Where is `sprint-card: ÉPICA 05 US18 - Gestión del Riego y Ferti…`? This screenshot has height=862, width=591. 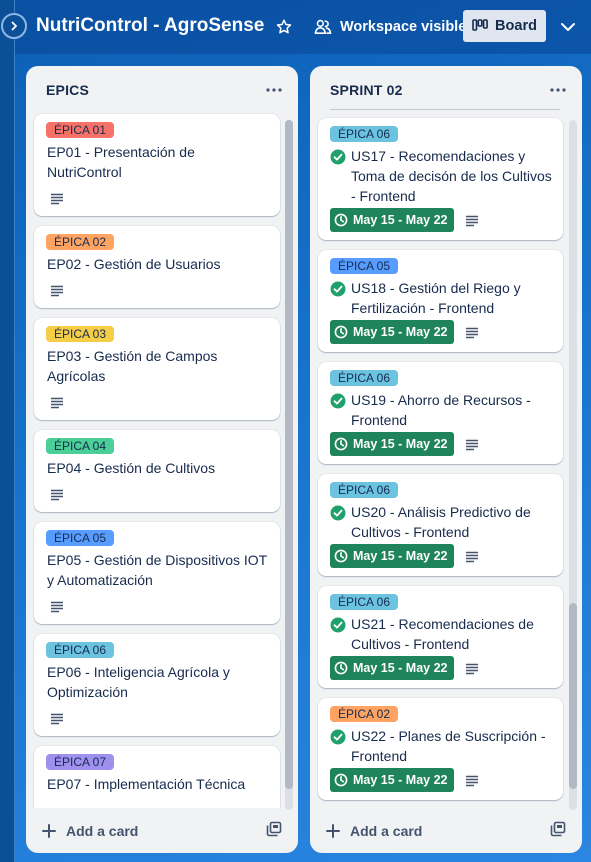
sprint-card: ÉPICA 05 US18 - Gestión del Riego y Ferti… is located at coordinates (440, 301).